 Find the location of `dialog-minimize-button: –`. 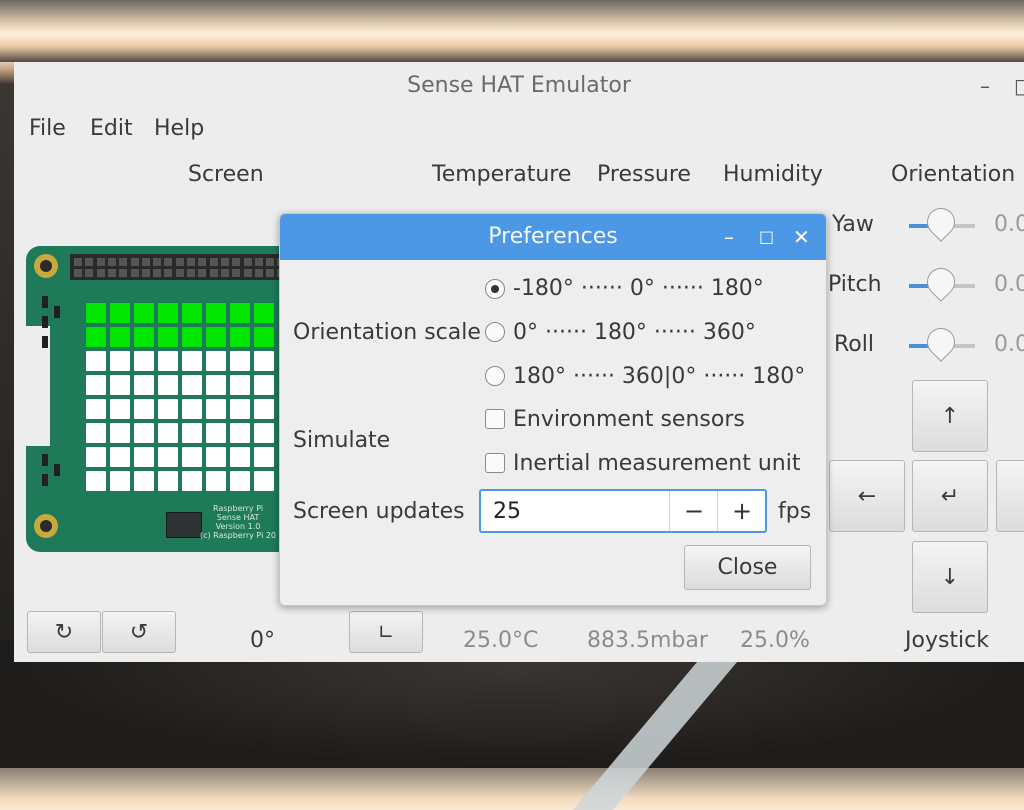

dialog-minimize-button: – is located at coordinates (729, 237).